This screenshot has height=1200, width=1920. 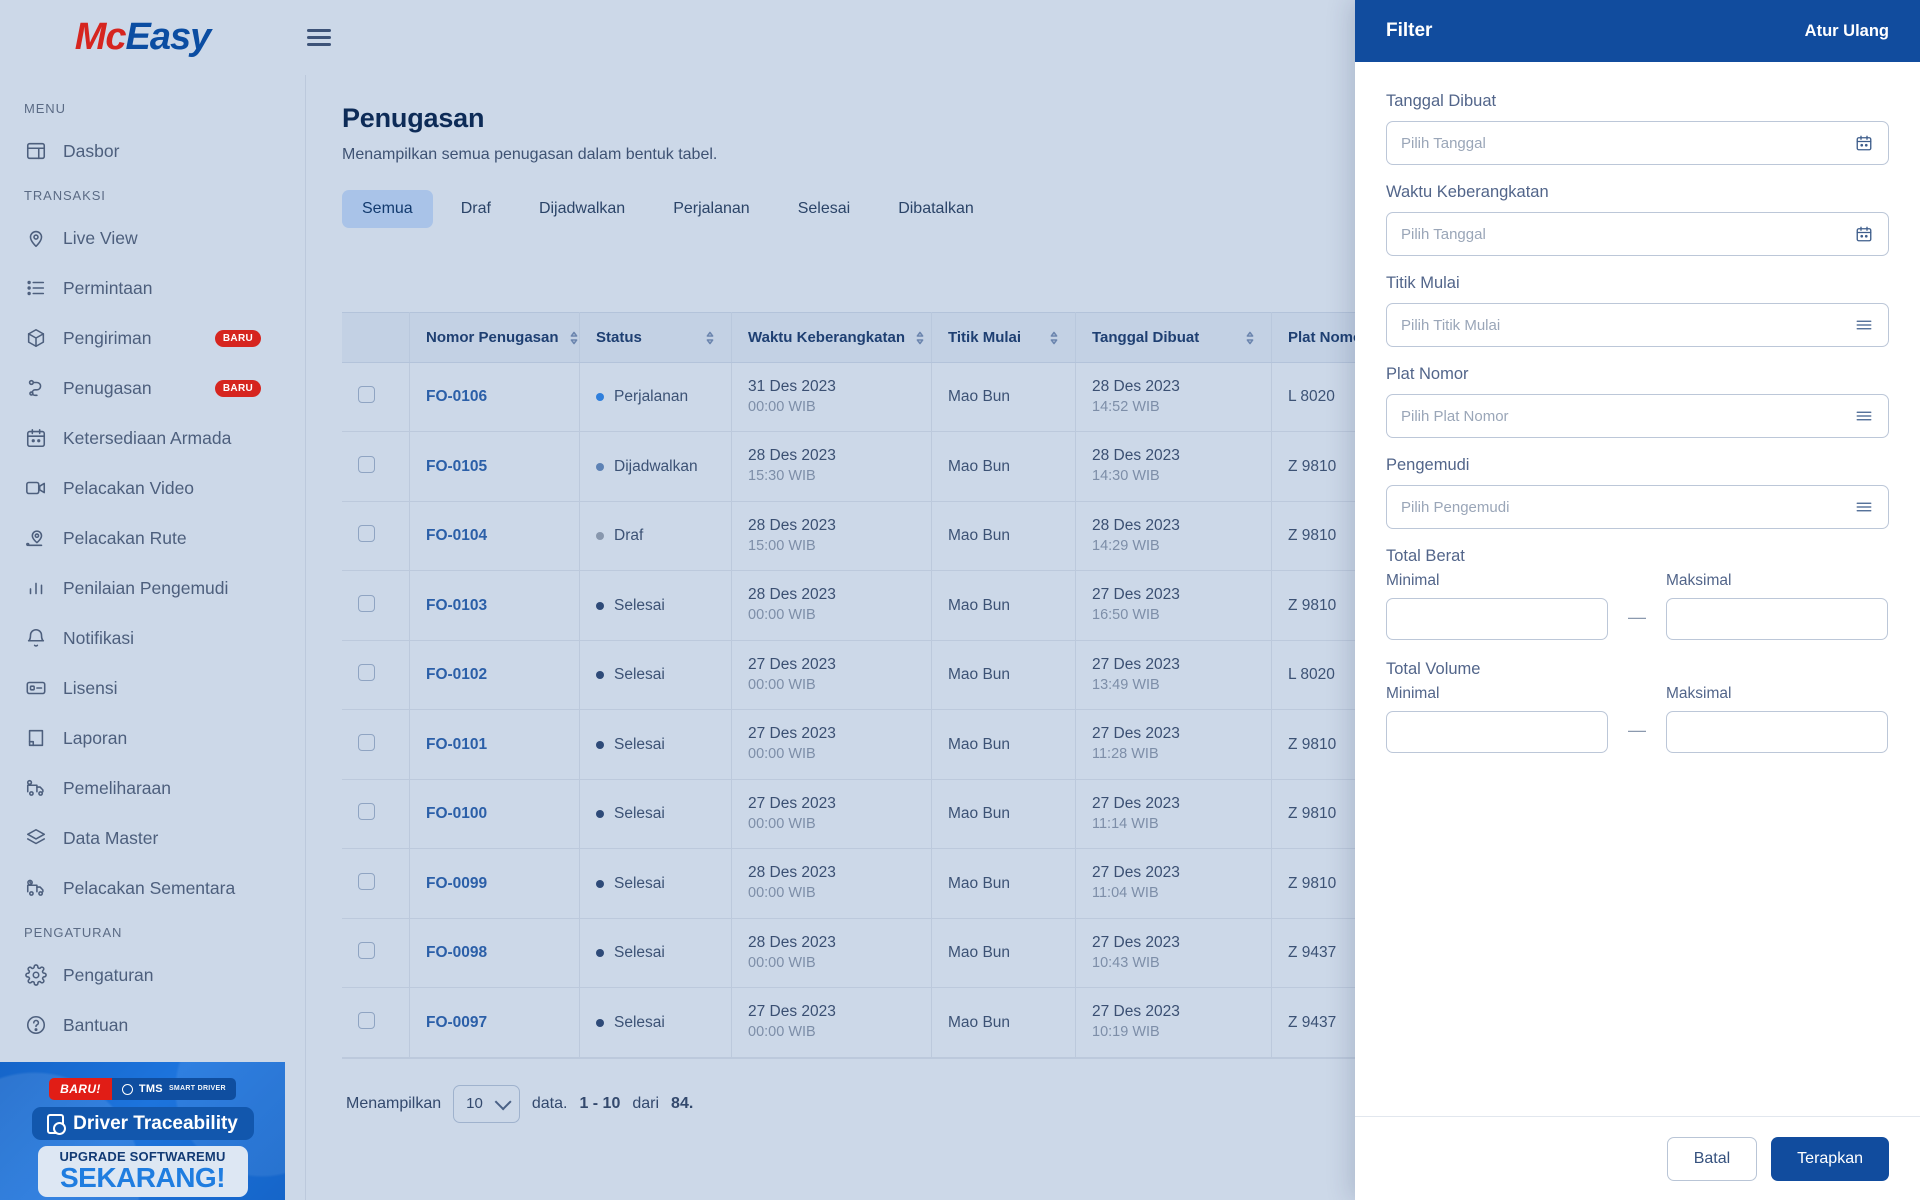 What do you see at coordinates (1003, 337) in the screenshot?
I see `column-header-titik mulai: Titik Mulai` at bounding box center [1003, 337].